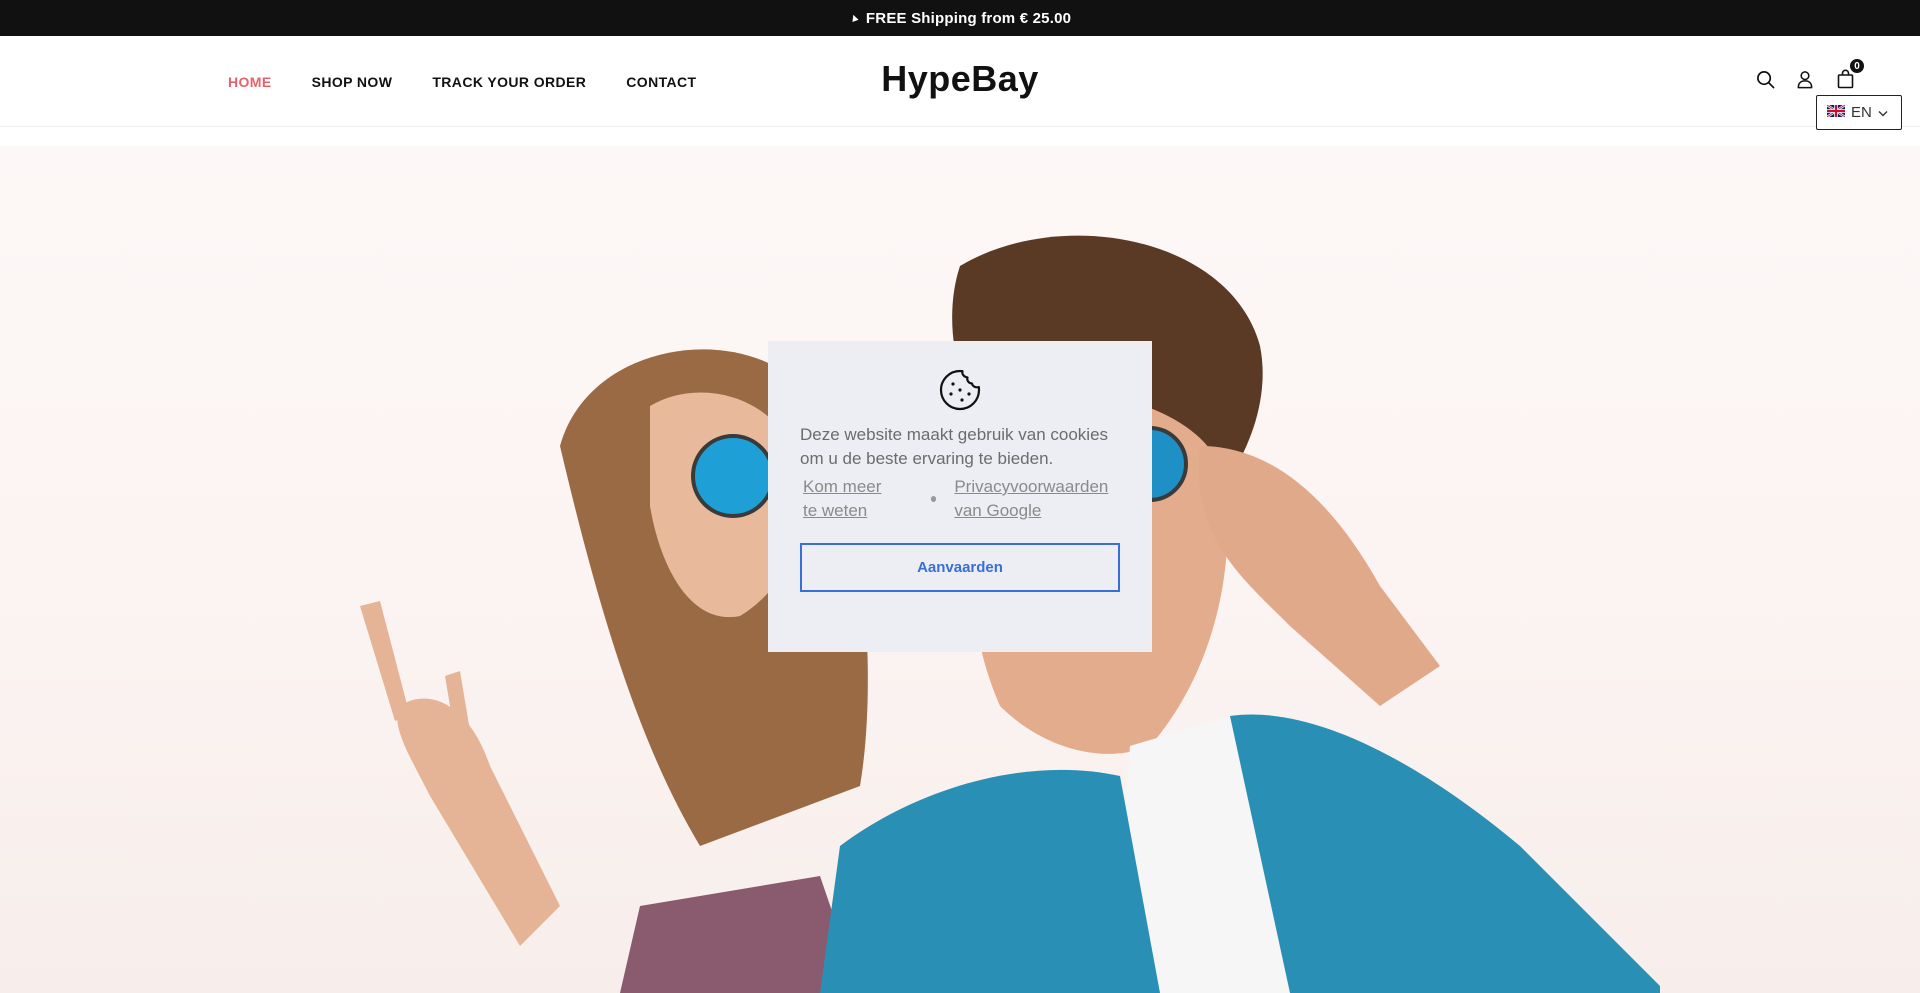  I want to click on uk-flag-icon, so click(1836, 112).